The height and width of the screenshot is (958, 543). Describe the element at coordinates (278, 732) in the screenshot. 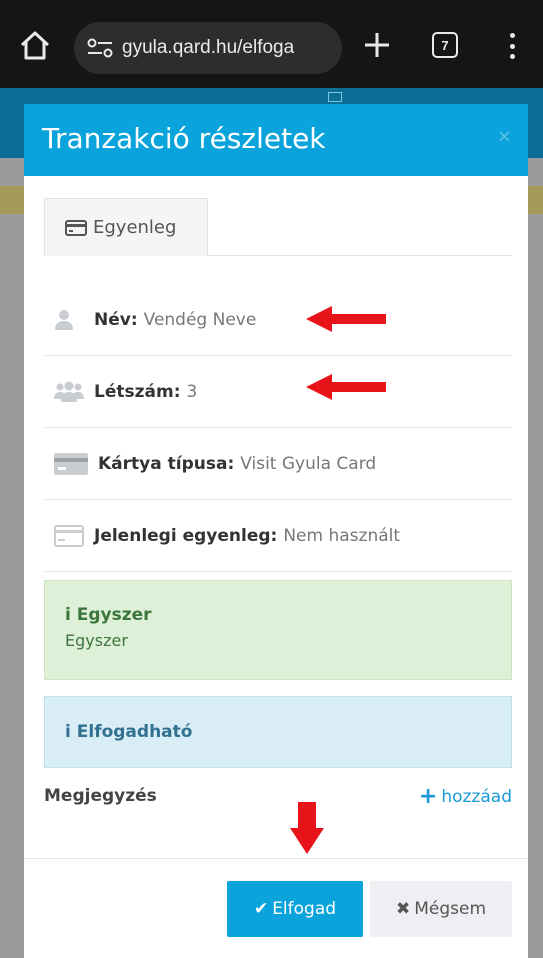

I see `alert-info: i Elfogadható` at that location.